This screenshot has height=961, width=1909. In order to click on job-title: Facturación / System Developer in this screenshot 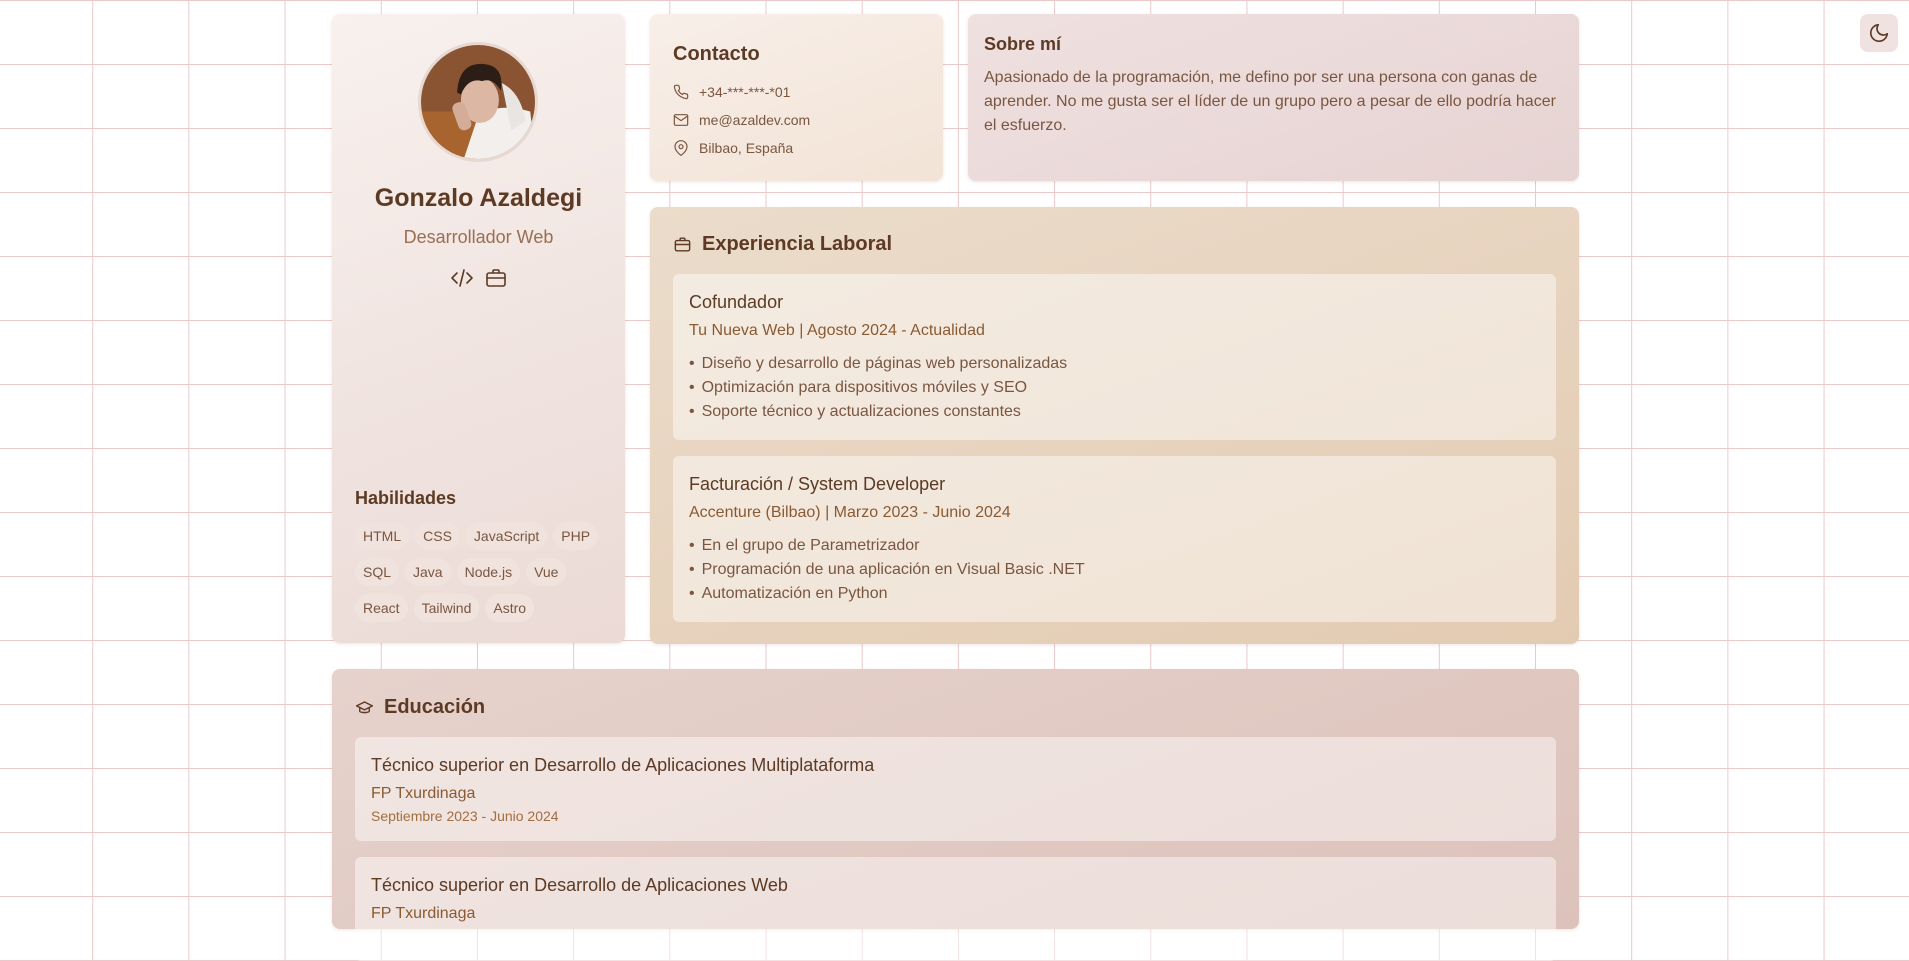, I will do `click(817, 484)`.